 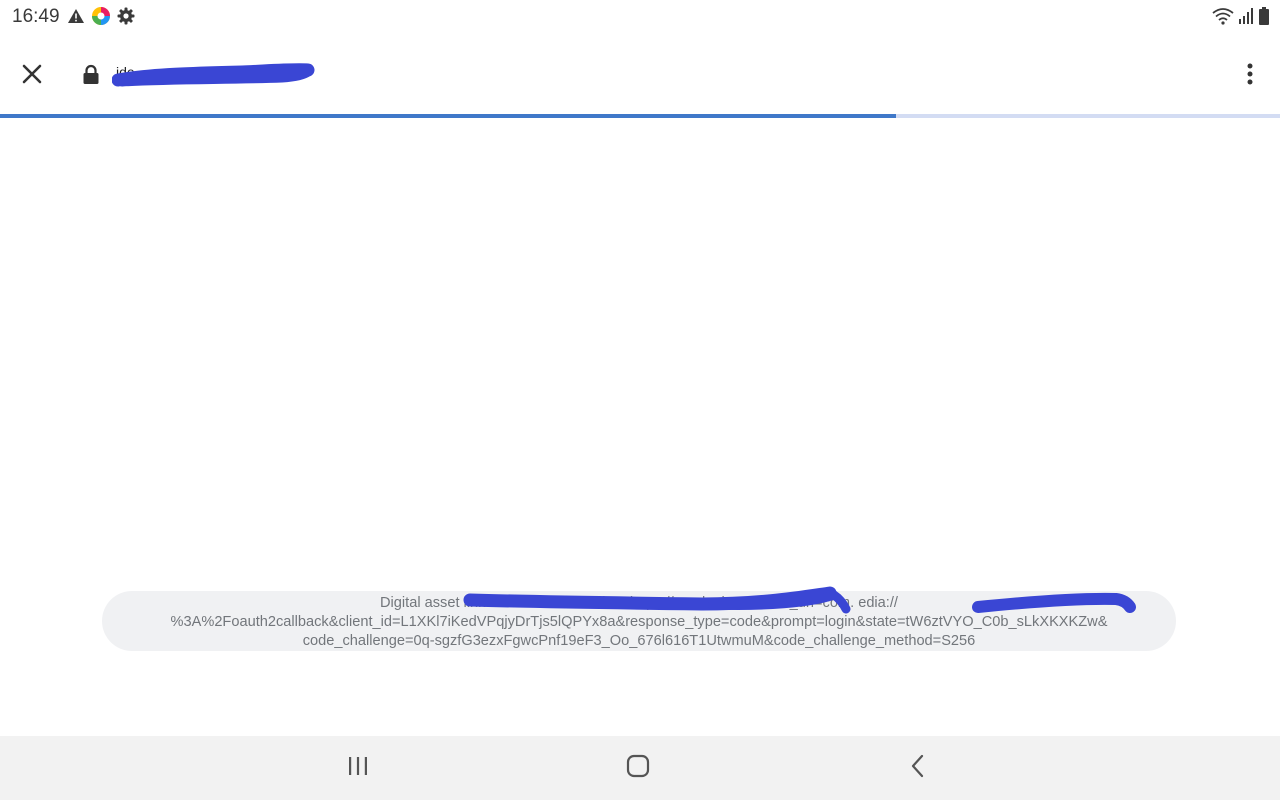 I want to click on home-button, so click(x=638, y=768).